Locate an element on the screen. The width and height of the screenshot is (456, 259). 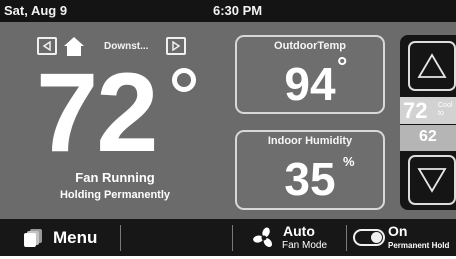
fan-mode-label: Fan Mode is located at coordinates (305, 245).